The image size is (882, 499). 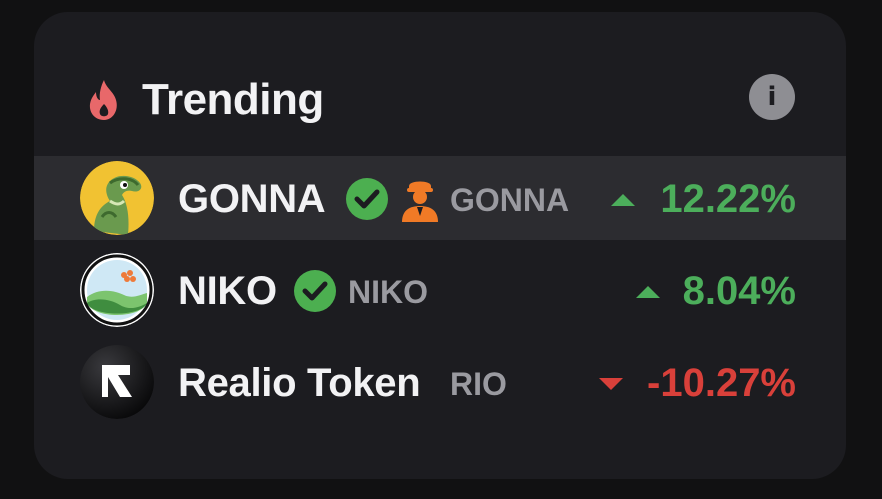 What do you see at coordinates (117, 290) in the screenshot?
I see `niko-avatar` at bounding box center [117, 290].